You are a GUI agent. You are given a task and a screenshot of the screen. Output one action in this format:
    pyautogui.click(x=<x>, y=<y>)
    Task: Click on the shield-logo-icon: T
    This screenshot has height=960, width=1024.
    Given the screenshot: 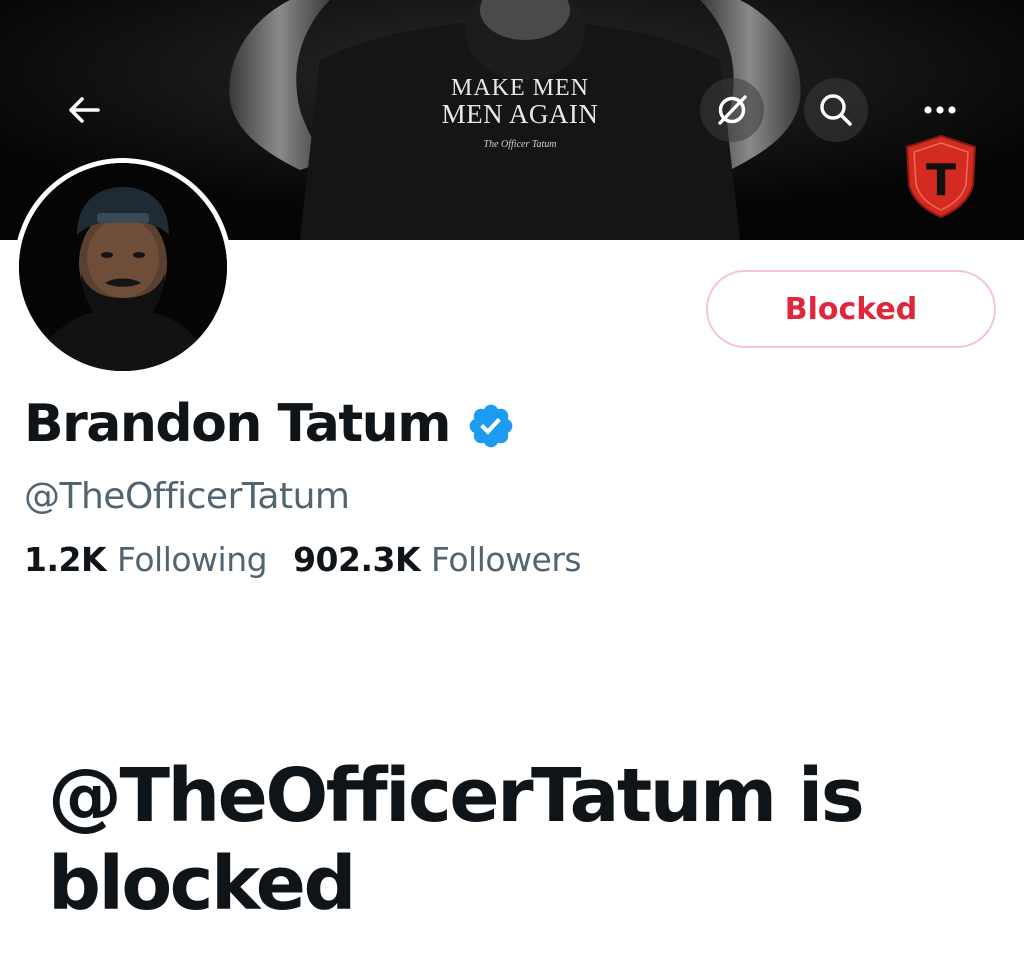 What is the action you would take?
    pyautogui.click(x=941, y=176)
    